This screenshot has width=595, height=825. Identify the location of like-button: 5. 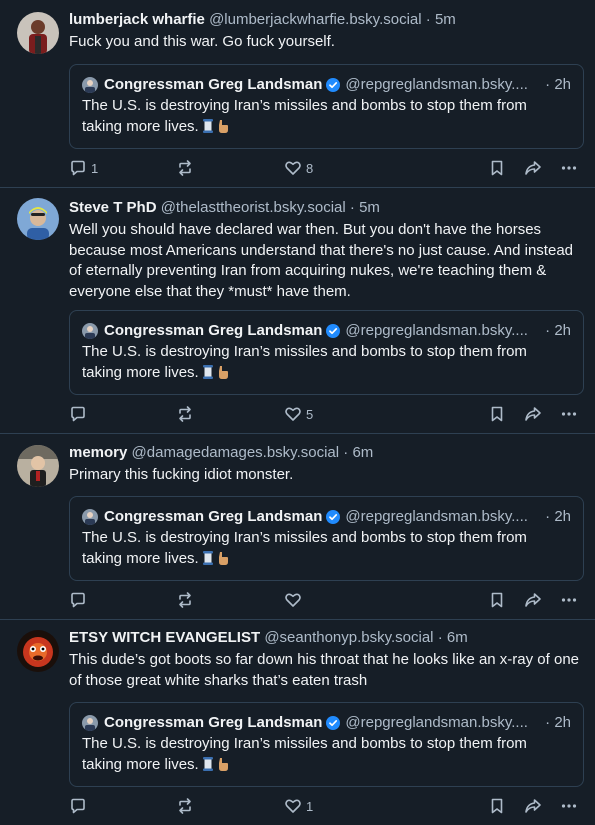
(298, 414).